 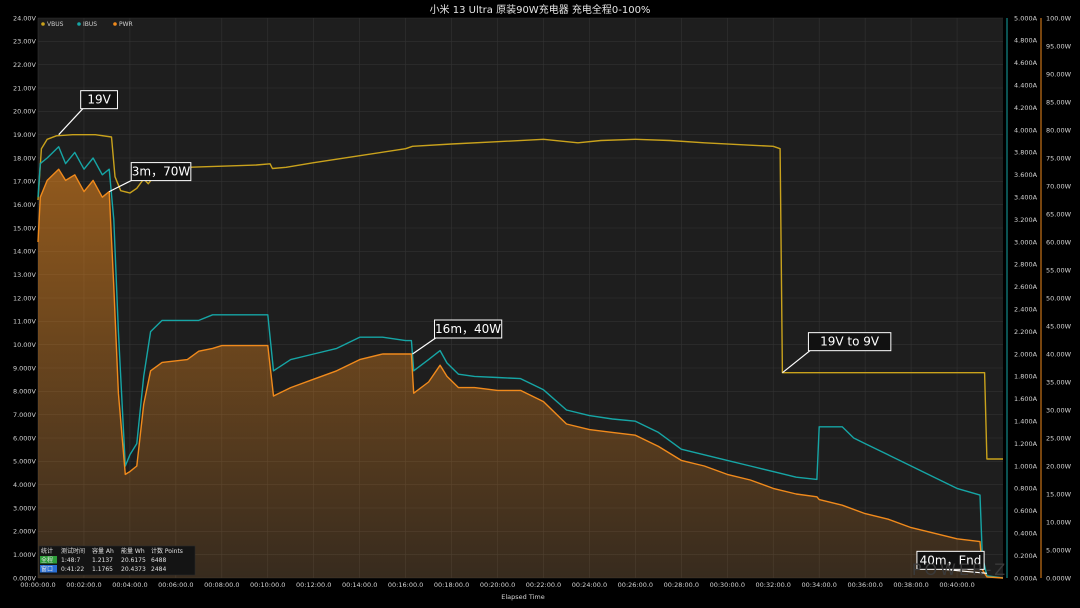 What do you see at coordinates (129, 585) in the screenshot?
I see `x-tick-label: 00:04:00.0` at bounding box center [129, 585].